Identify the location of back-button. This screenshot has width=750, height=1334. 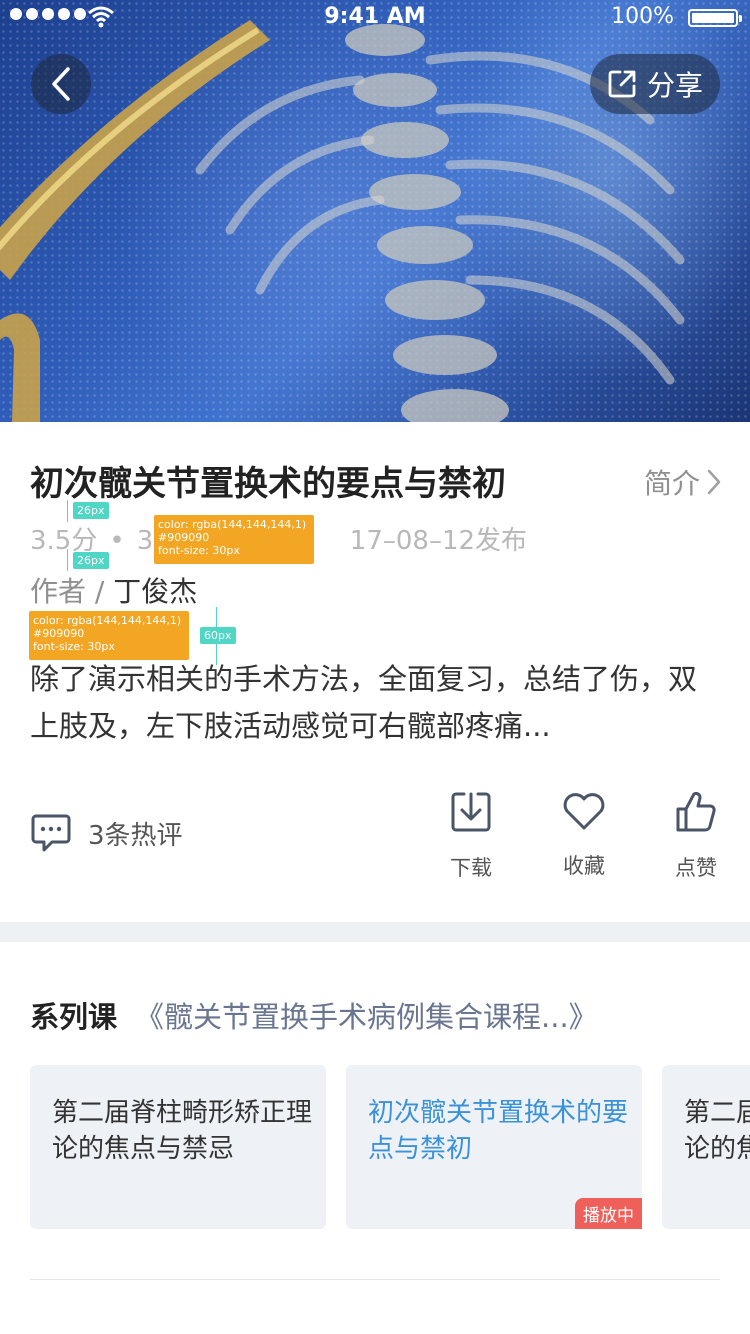
(61, 84).